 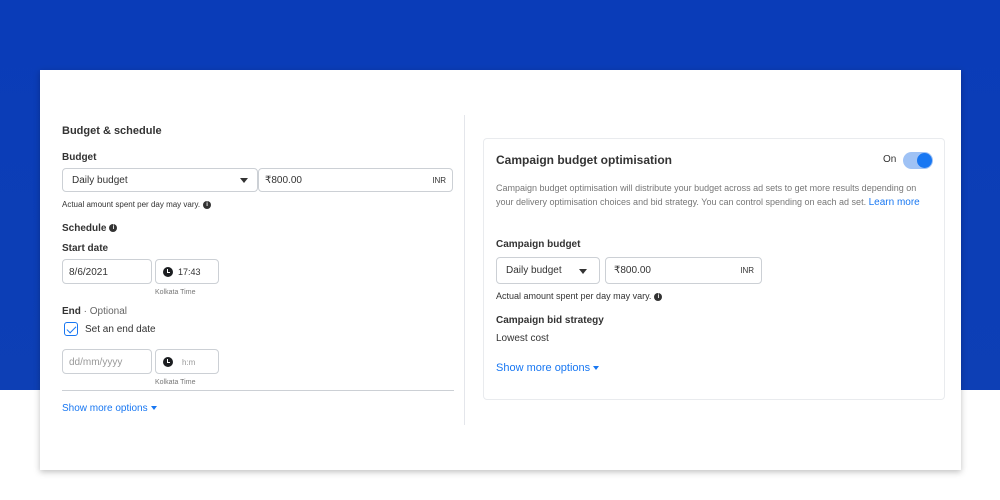 I want to click on budget-note: Actual amount spent per day may vary. i, so click(x=137, y=204).